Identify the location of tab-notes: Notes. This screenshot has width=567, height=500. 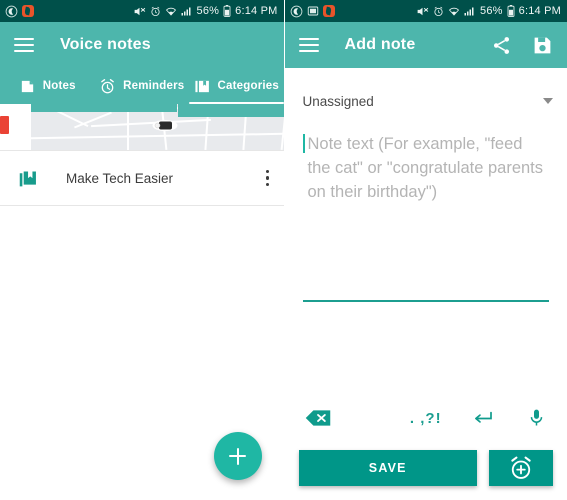
(47, 86).